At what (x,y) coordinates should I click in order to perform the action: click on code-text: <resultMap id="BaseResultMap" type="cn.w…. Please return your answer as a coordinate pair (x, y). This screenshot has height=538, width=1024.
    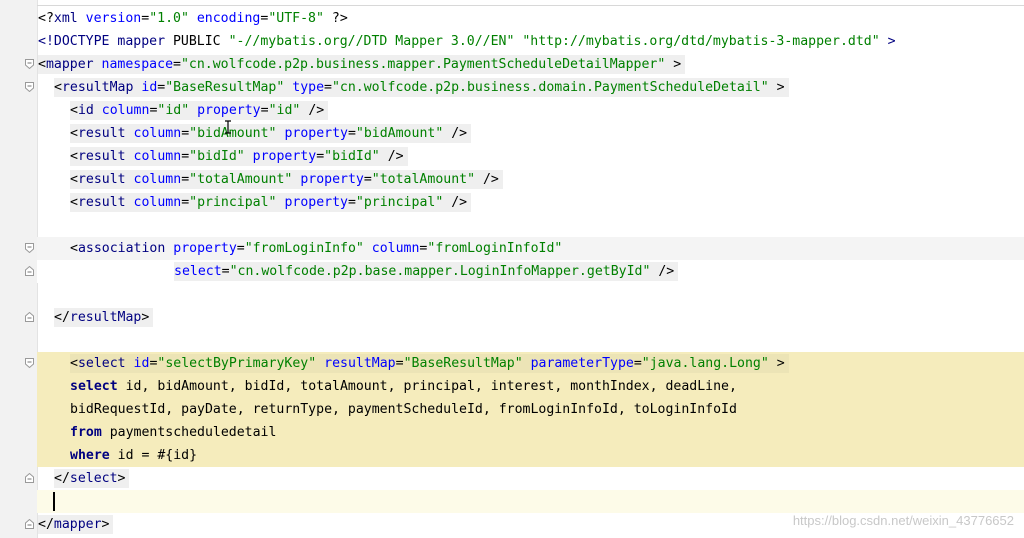
    Looking at the image, I should click on (421, 87).